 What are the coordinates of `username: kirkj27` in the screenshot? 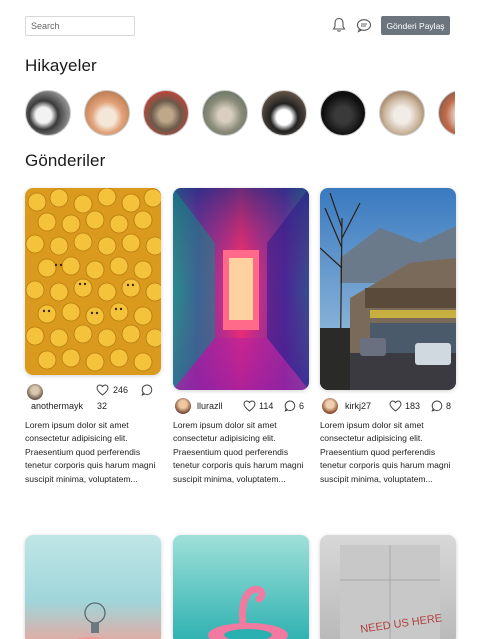 It's located at (358, 406).